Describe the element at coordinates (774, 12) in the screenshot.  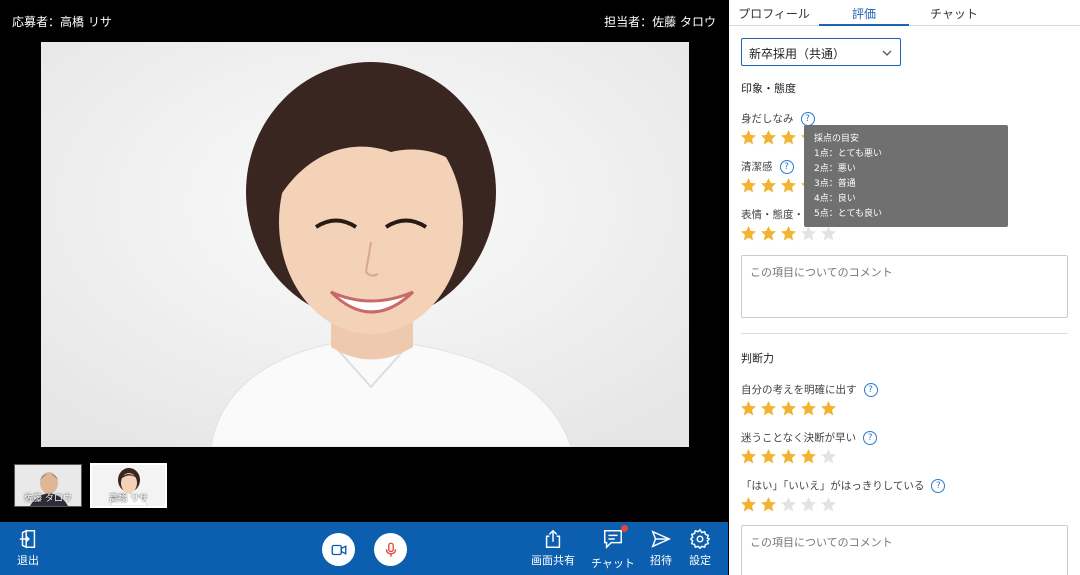
I see `tab-profile: プロフィール` at that location.